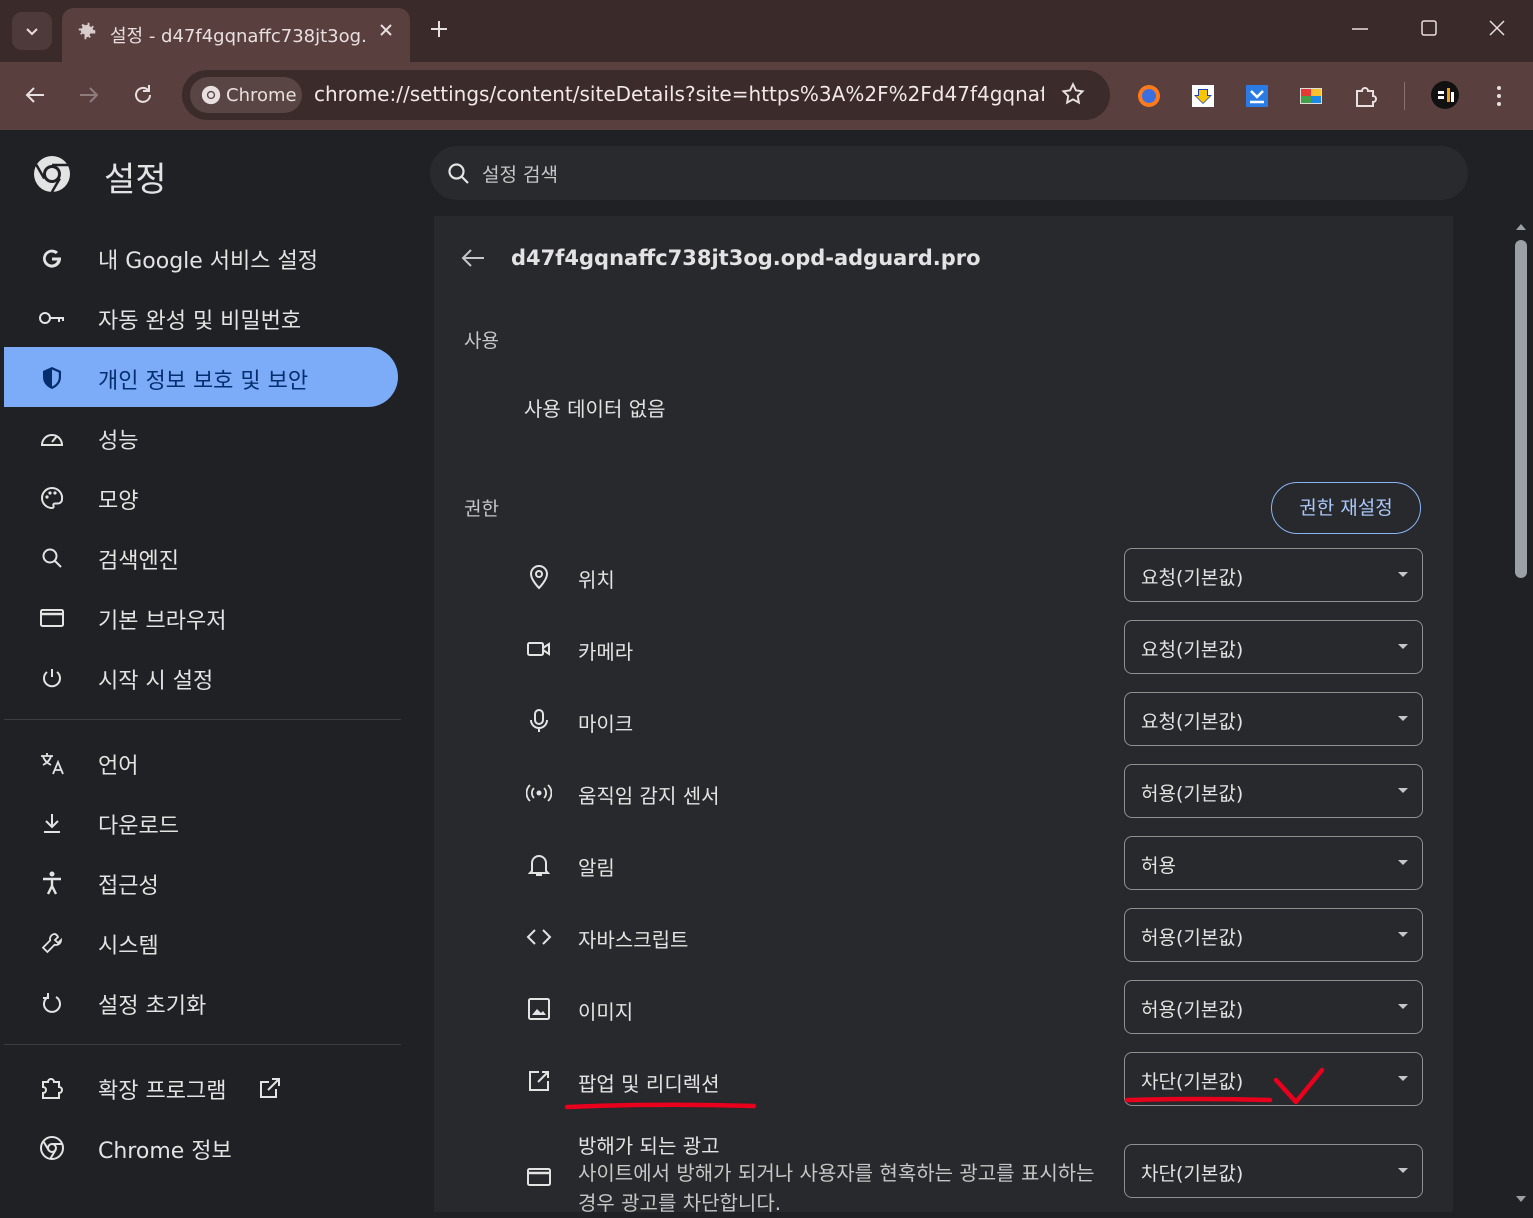 The width and height of the screenshot is (1533, 1218). What do you see at coordinates (943, 580) in the screenshot?
I see `permission-row-location: 위치 요청(기본값)` at bounding box center [943, 580].